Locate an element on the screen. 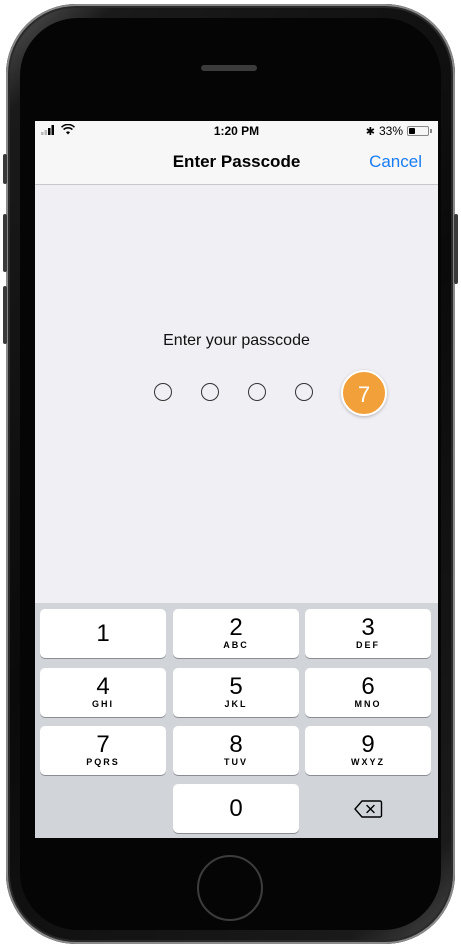  key-letters: JKL is located at coordinates (236, 704).